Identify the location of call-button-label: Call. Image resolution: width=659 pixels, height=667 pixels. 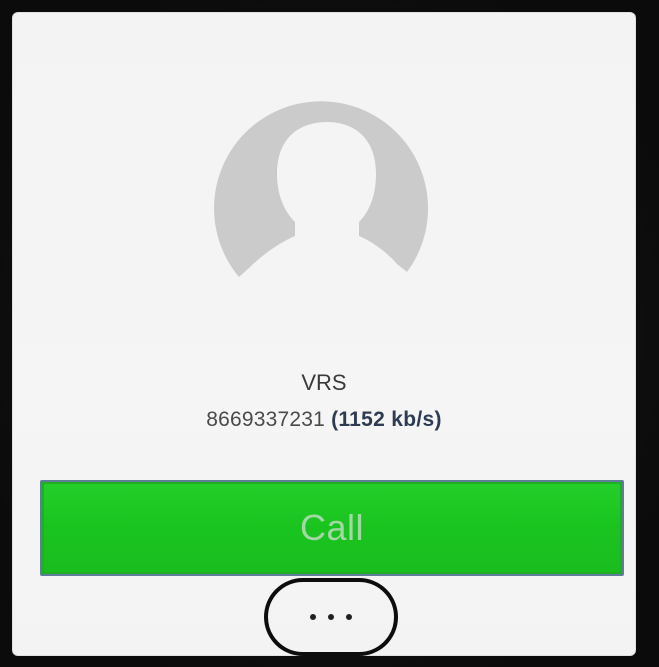
(331, 527).